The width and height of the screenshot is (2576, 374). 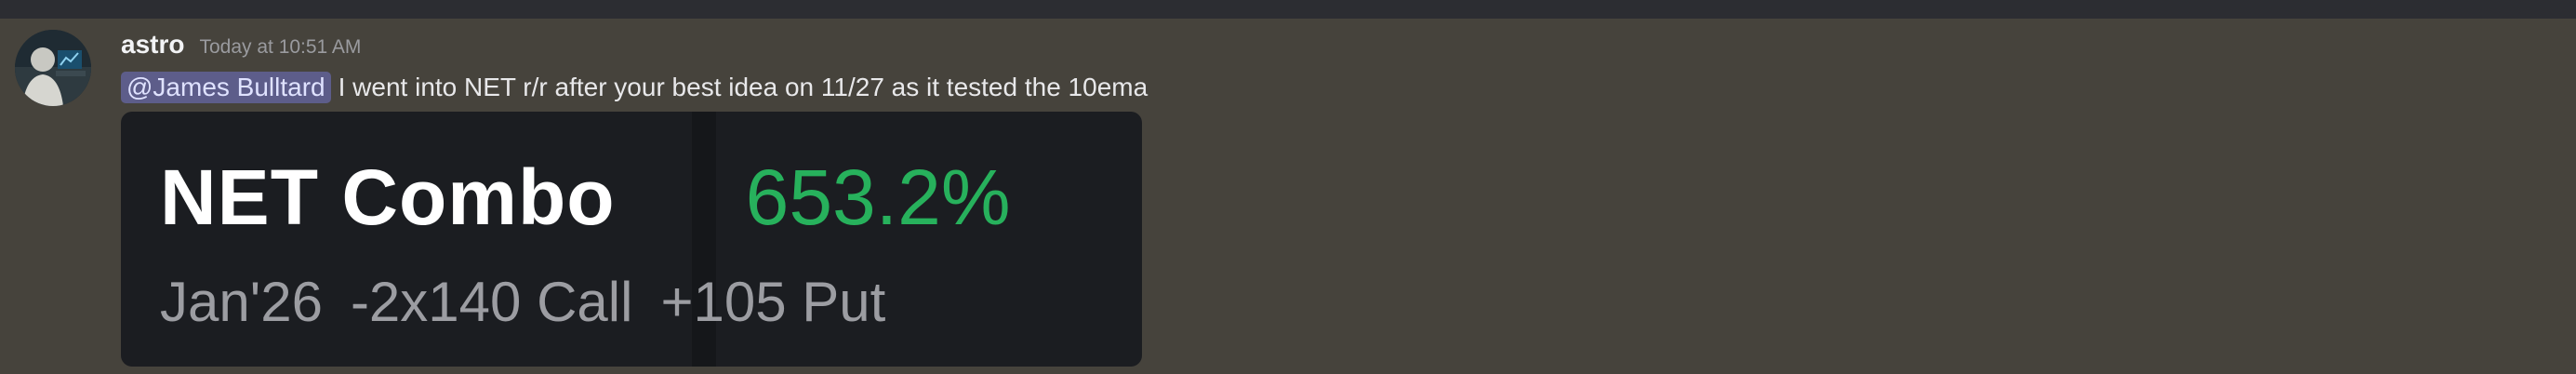 What do you see at coordinates (388, 198) in the screenshot?
I see `position-title: NET Combo` at bounding box center [388, 198].